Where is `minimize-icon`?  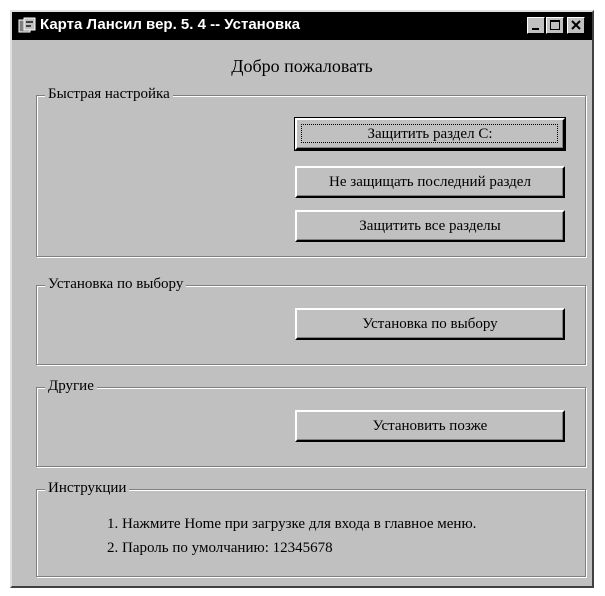 minimize-icon is located at coordinates (535, 29).